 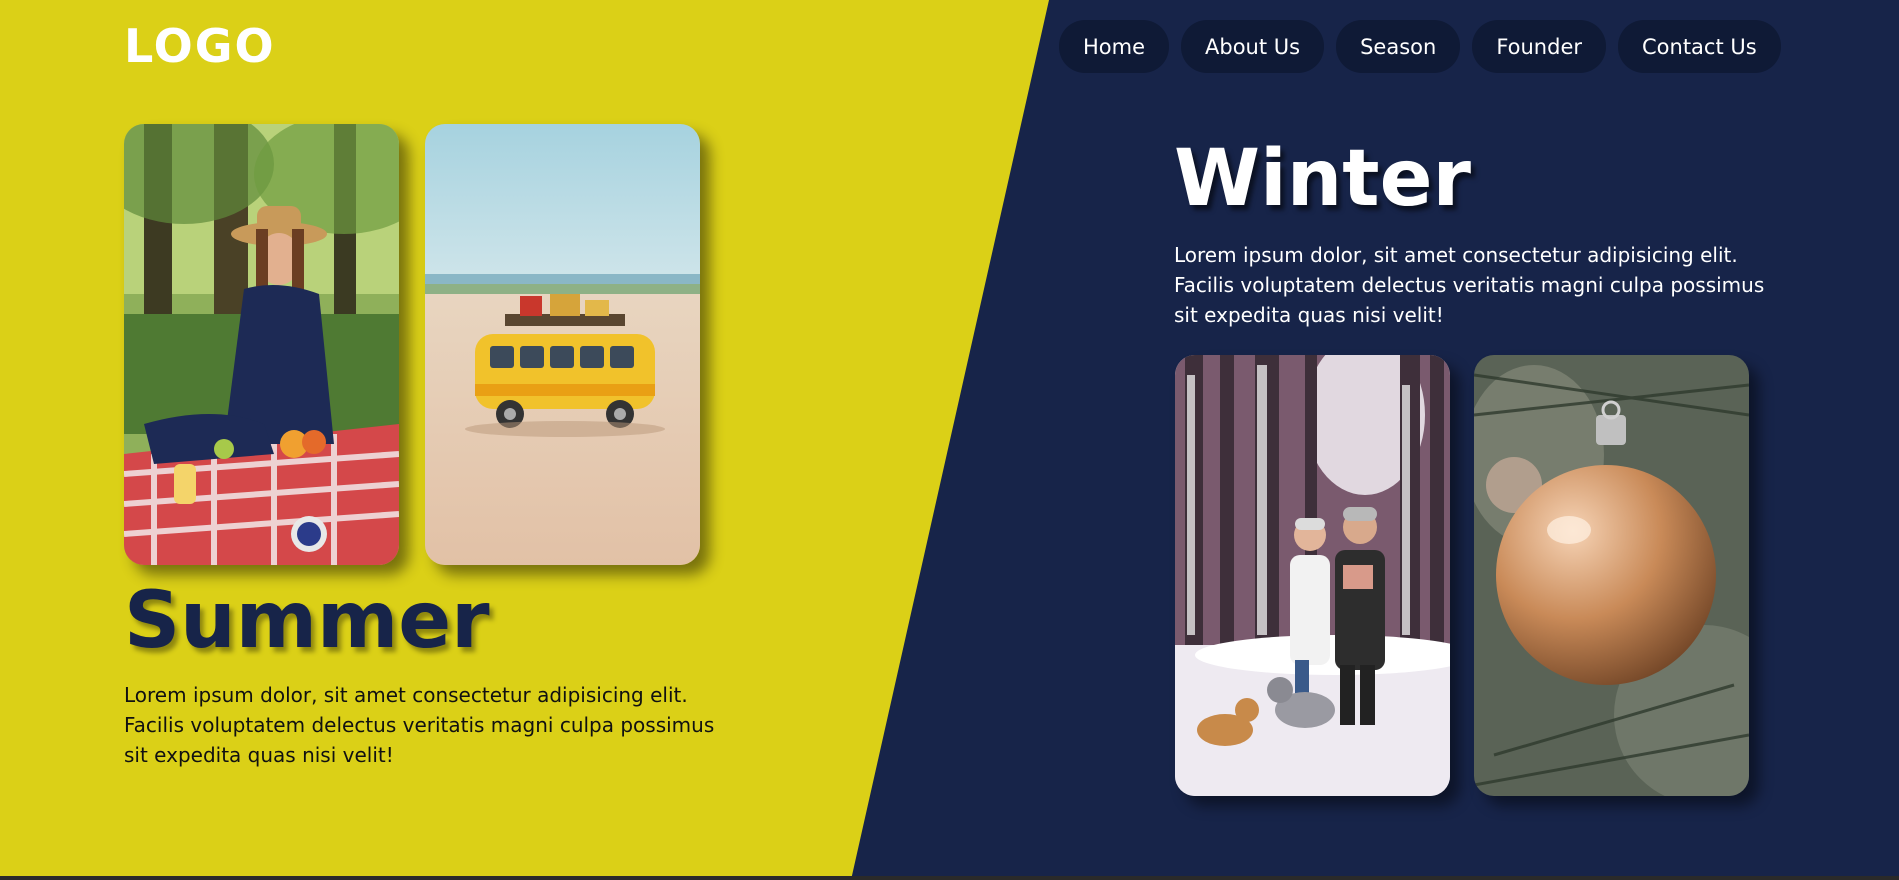 I want to click on summer-picnic-image, so click(x=261, y=344).